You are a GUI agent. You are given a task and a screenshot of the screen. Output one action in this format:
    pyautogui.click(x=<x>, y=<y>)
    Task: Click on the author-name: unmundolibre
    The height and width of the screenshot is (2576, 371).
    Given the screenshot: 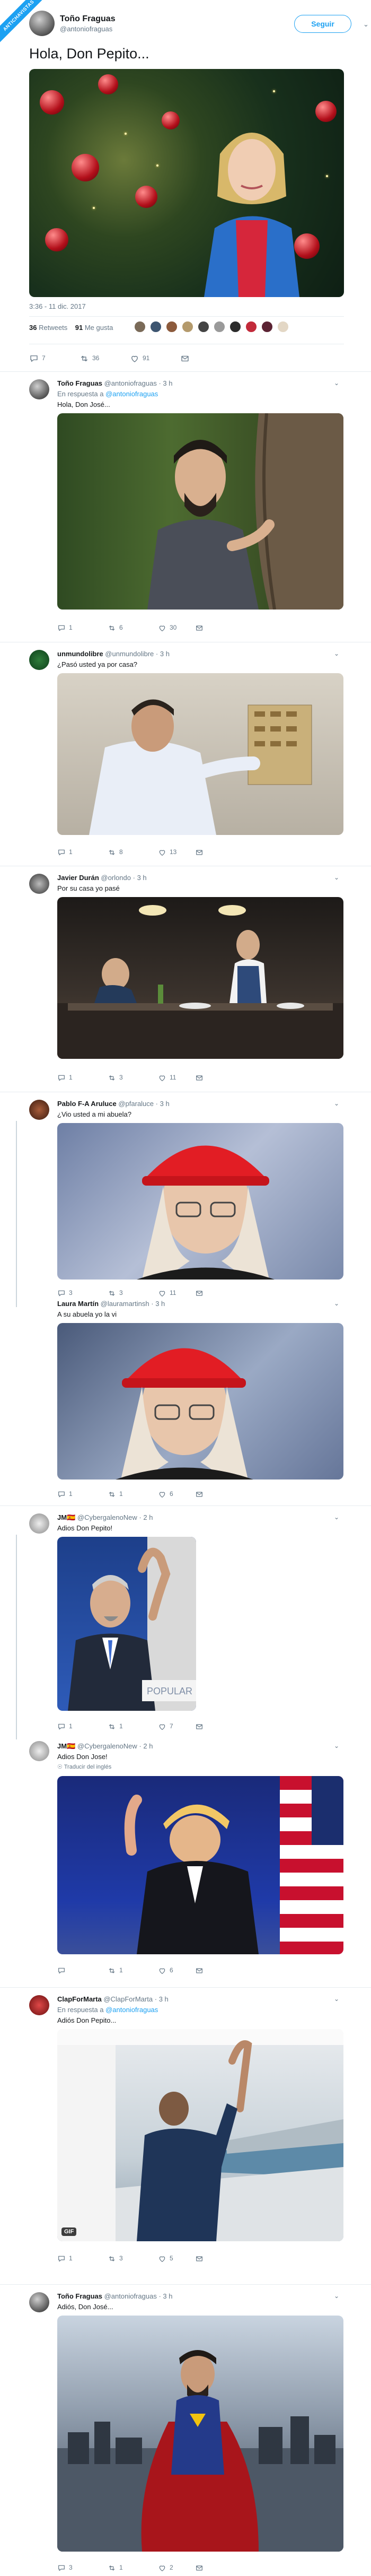 What is the action you would take?
    pyautogui.click(x=80, y=654)
    